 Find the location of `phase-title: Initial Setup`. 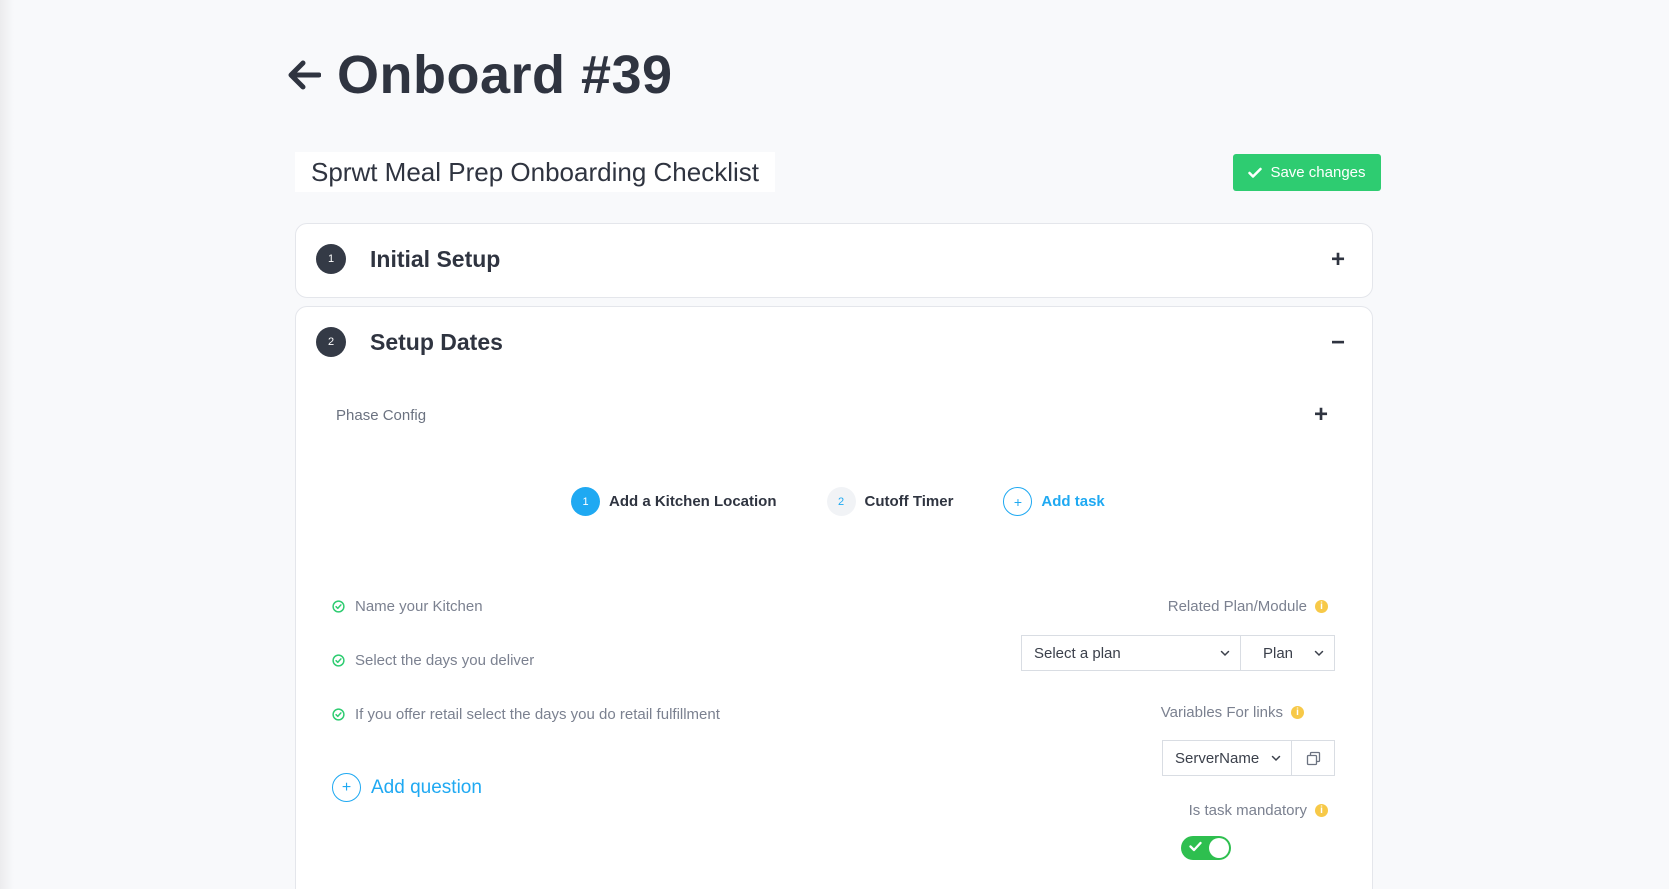

phase-title: Initial Setup is located at coordinates (435, 258).